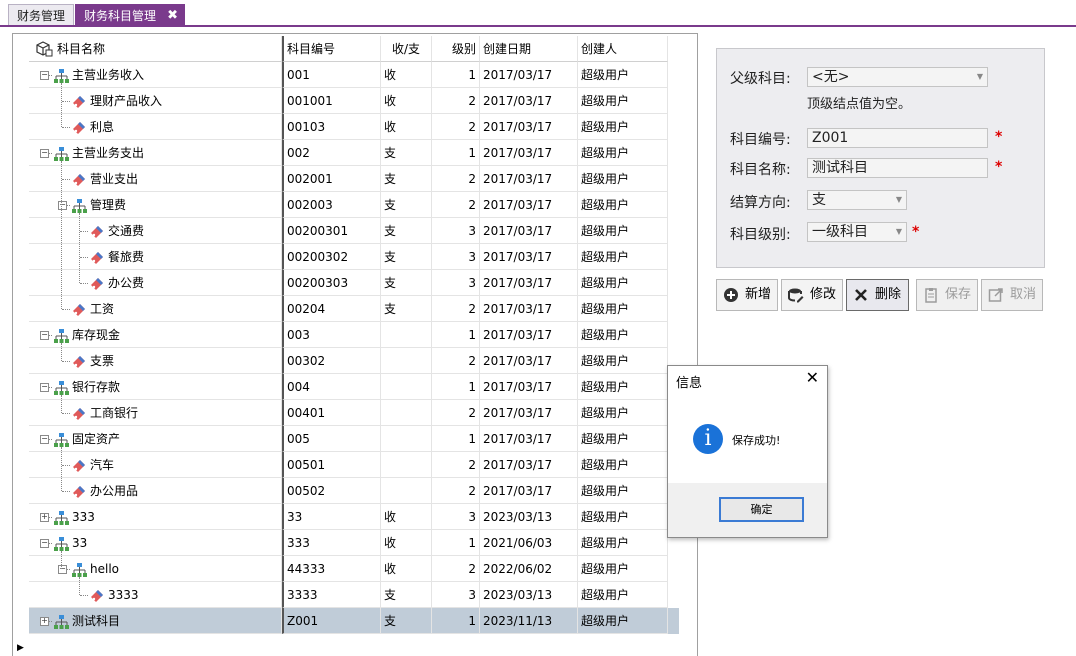 This screenshot has width=1076, height=656. Describe the element at coordinates (747, 295) in the screenshot. I see `add-button: 新增` at that location.